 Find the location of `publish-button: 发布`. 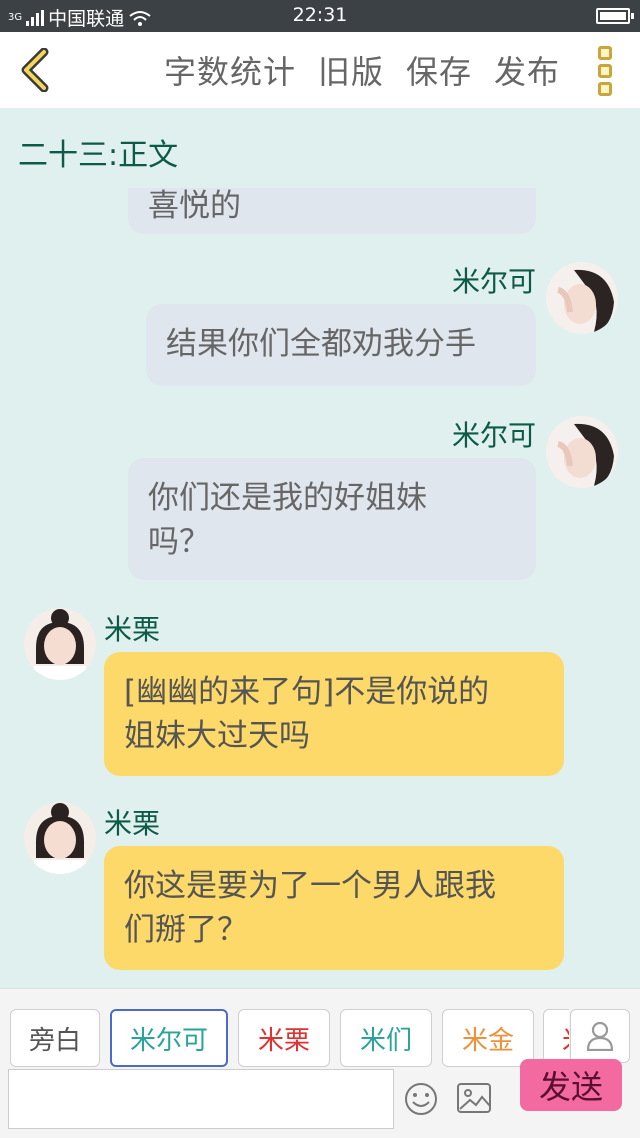

publish-button: 发布 is located at coordinates (527, 70).